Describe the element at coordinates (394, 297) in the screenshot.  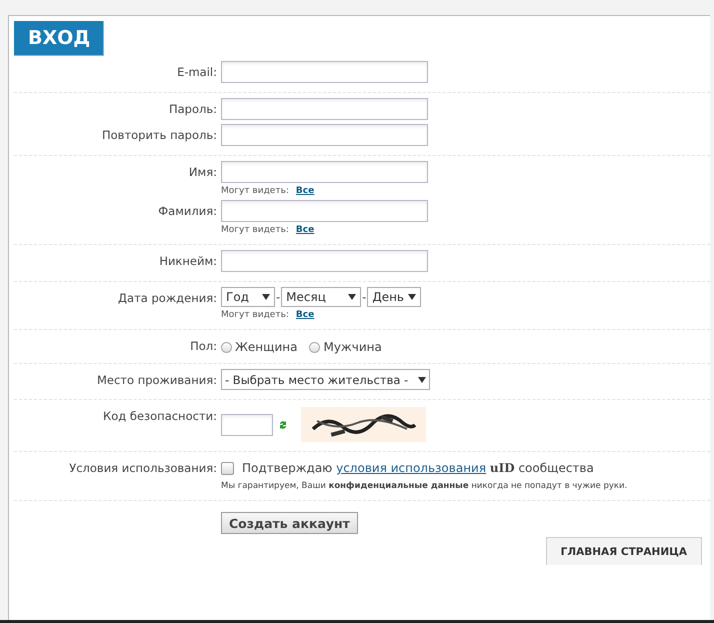
I see `date-dropdown: День` at that location.